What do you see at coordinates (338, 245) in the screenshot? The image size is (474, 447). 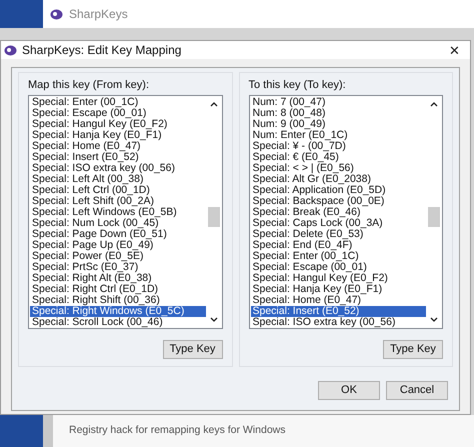 I see `list-item: Special: End (E0_4F)` at bounding box center [338, 245].